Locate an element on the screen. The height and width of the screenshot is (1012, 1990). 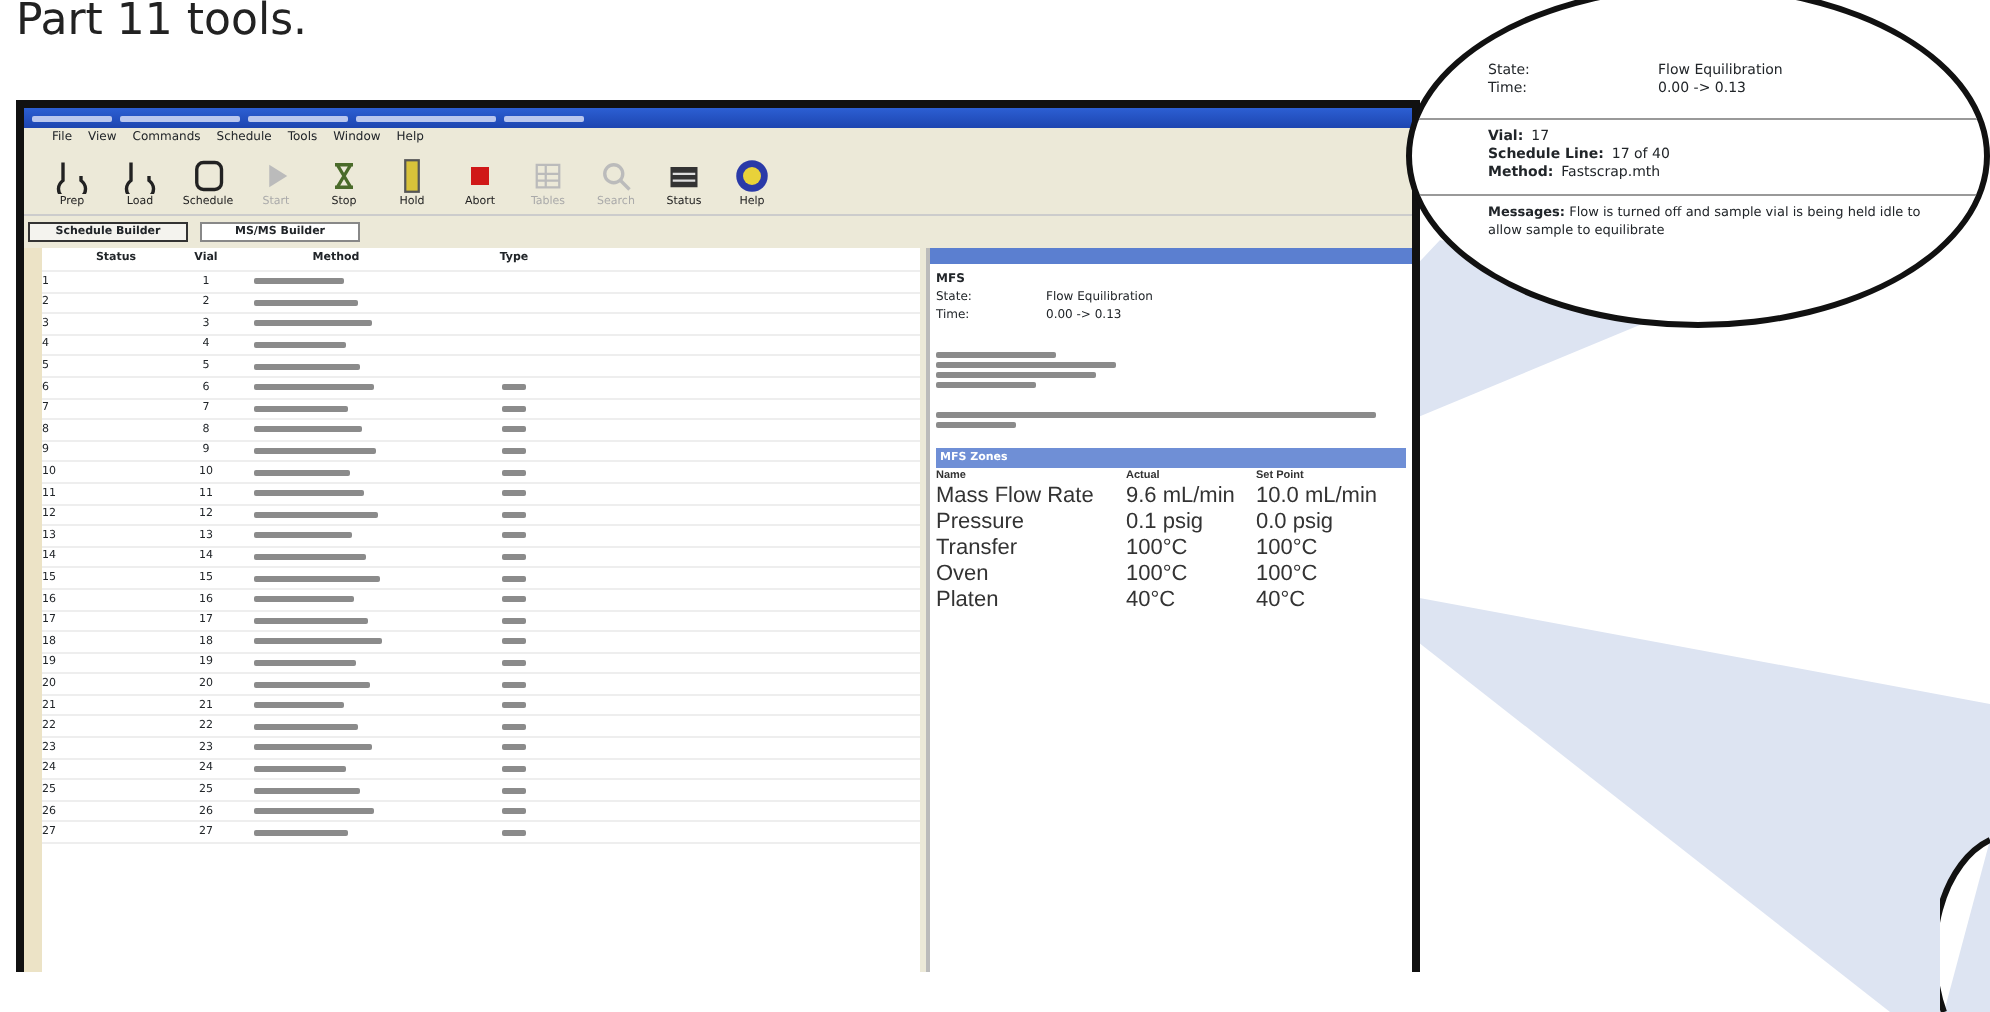
zone-setpoint: 0.0 psig is located at coordinates (1296, 523).